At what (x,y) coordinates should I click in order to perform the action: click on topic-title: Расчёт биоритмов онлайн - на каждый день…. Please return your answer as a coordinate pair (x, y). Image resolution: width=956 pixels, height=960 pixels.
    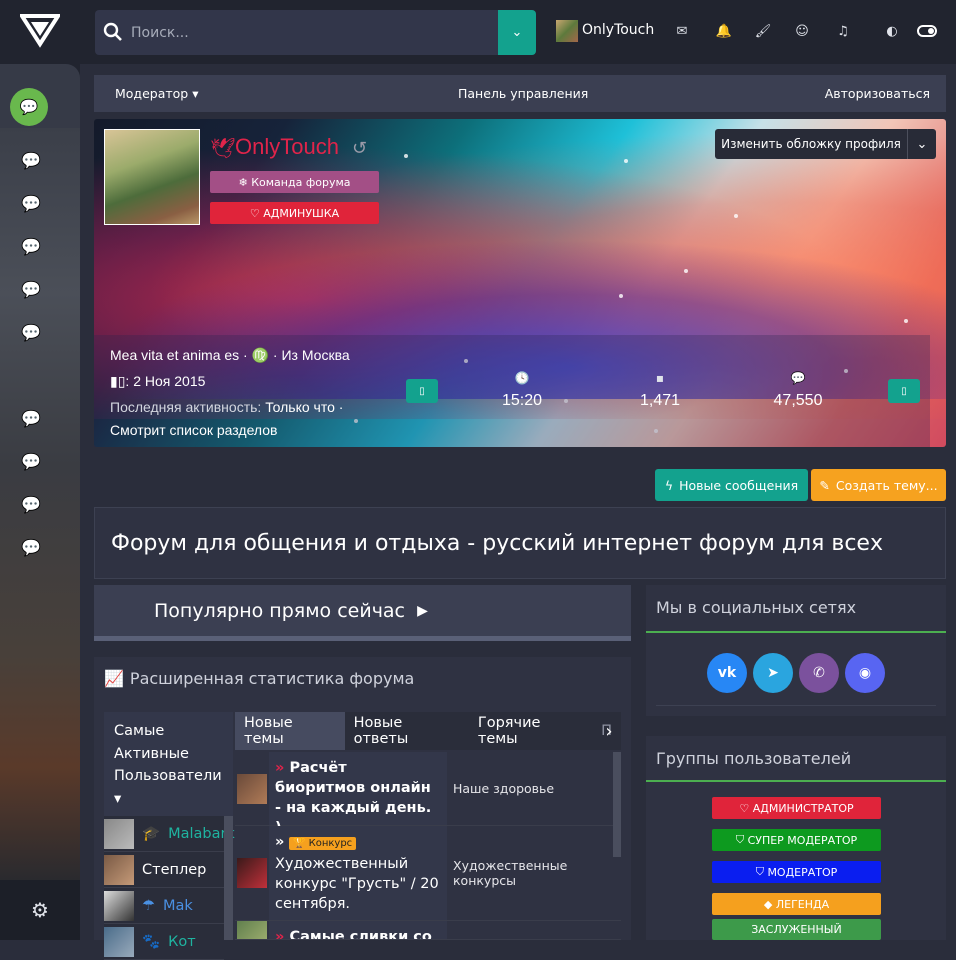
    Looking at the image, I should click on (353, 798).